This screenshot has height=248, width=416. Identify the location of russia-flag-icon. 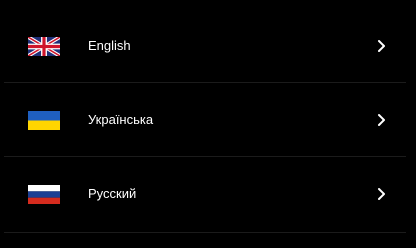
(44, 194).